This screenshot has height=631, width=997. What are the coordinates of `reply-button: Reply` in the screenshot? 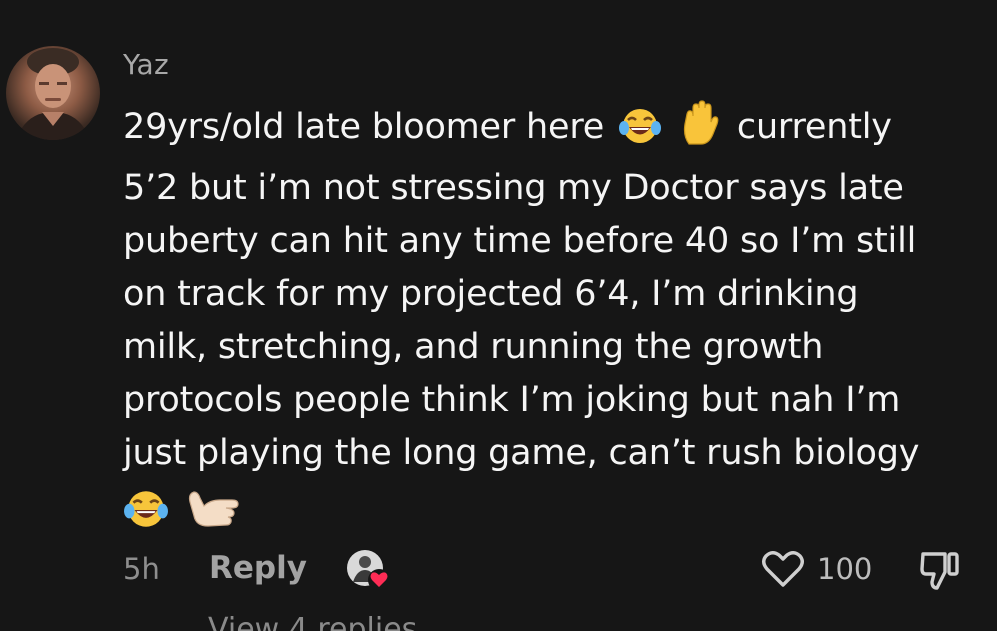 It's located at (258, 568).